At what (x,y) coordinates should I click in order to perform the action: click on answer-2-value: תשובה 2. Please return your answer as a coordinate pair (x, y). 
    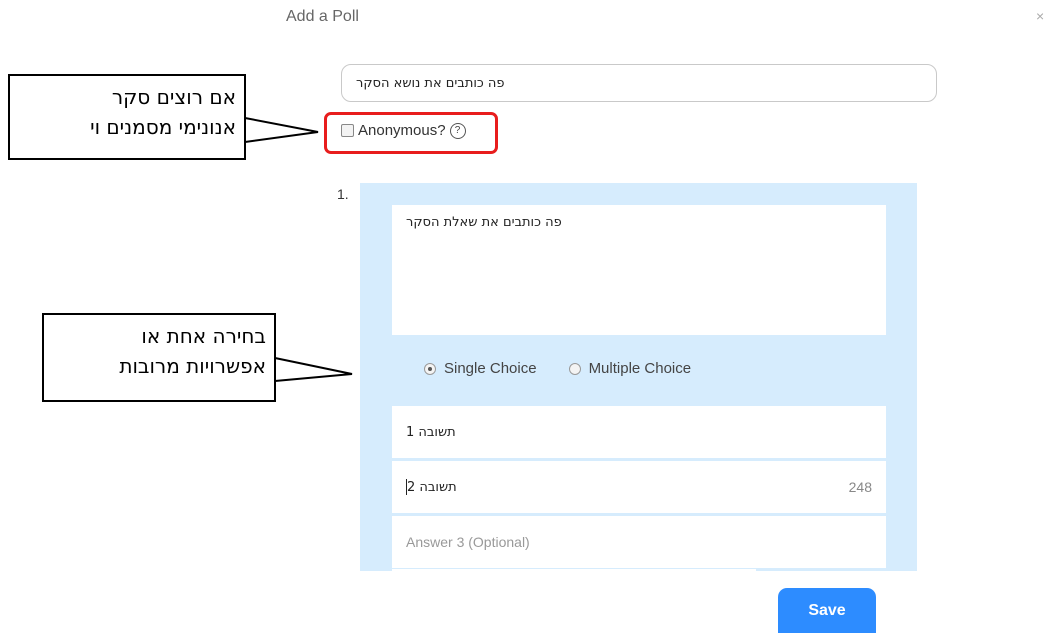
    Looking at the image, I should click on (432, 487).